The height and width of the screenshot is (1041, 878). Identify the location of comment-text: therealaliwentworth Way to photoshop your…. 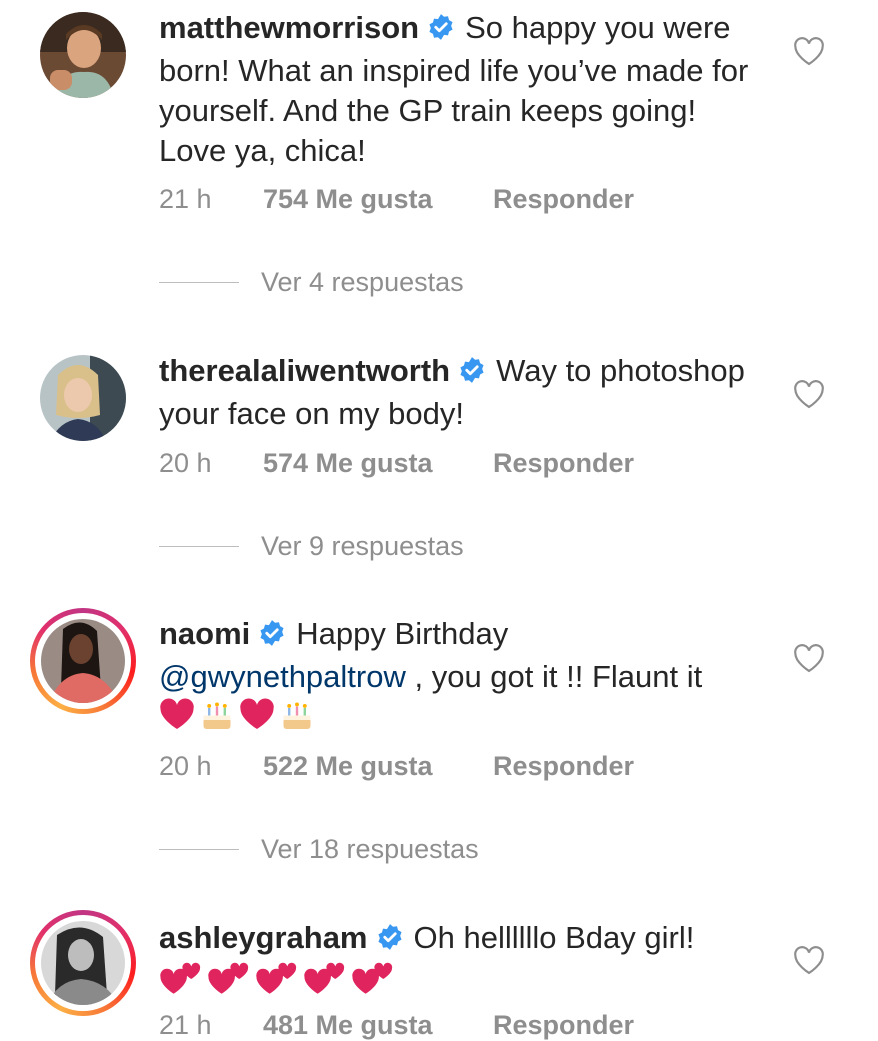
(465, 392).